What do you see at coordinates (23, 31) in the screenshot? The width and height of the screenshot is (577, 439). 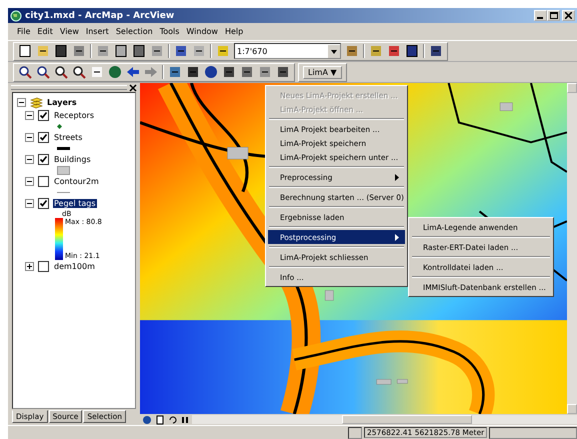 I see `menu-item: File` at bounding box center [23, 31].